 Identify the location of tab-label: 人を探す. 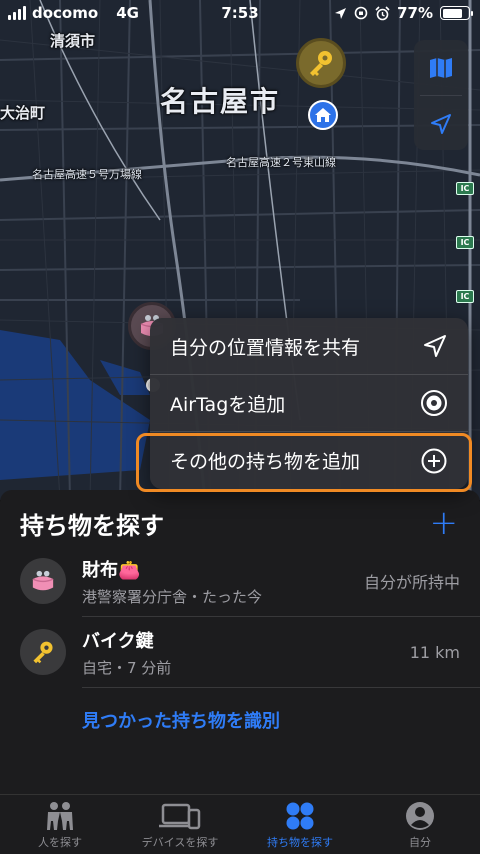
(60, 842).